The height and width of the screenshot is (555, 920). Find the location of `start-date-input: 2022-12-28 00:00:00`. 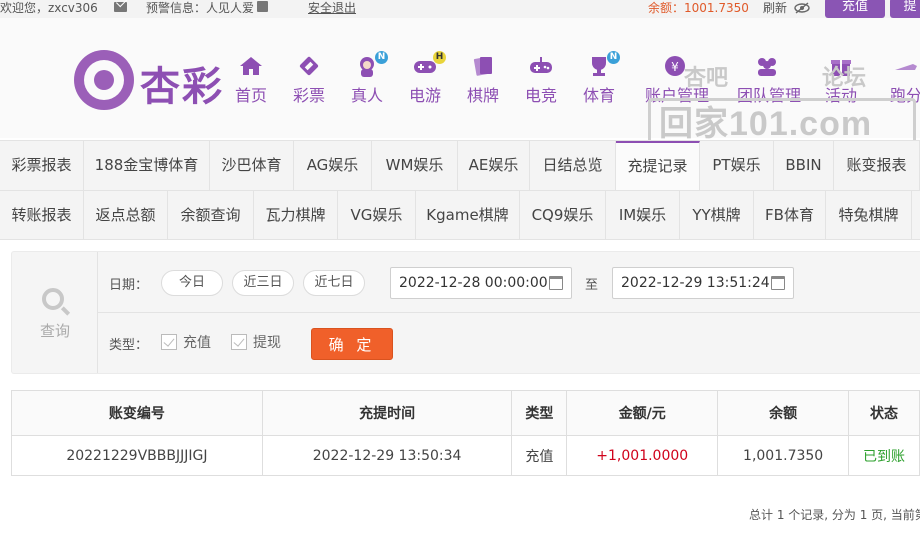

start-date-input: 2022-12-28 00:00:00 is located at coordinates (481, 283).